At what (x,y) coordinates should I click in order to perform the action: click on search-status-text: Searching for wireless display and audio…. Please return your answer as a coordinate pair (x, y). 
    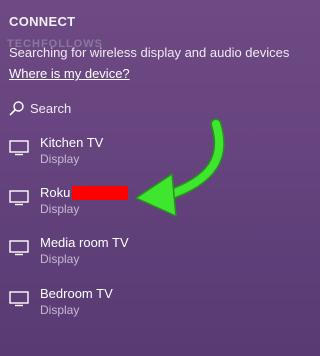
    Looking at the image, I should click on (149, 52).